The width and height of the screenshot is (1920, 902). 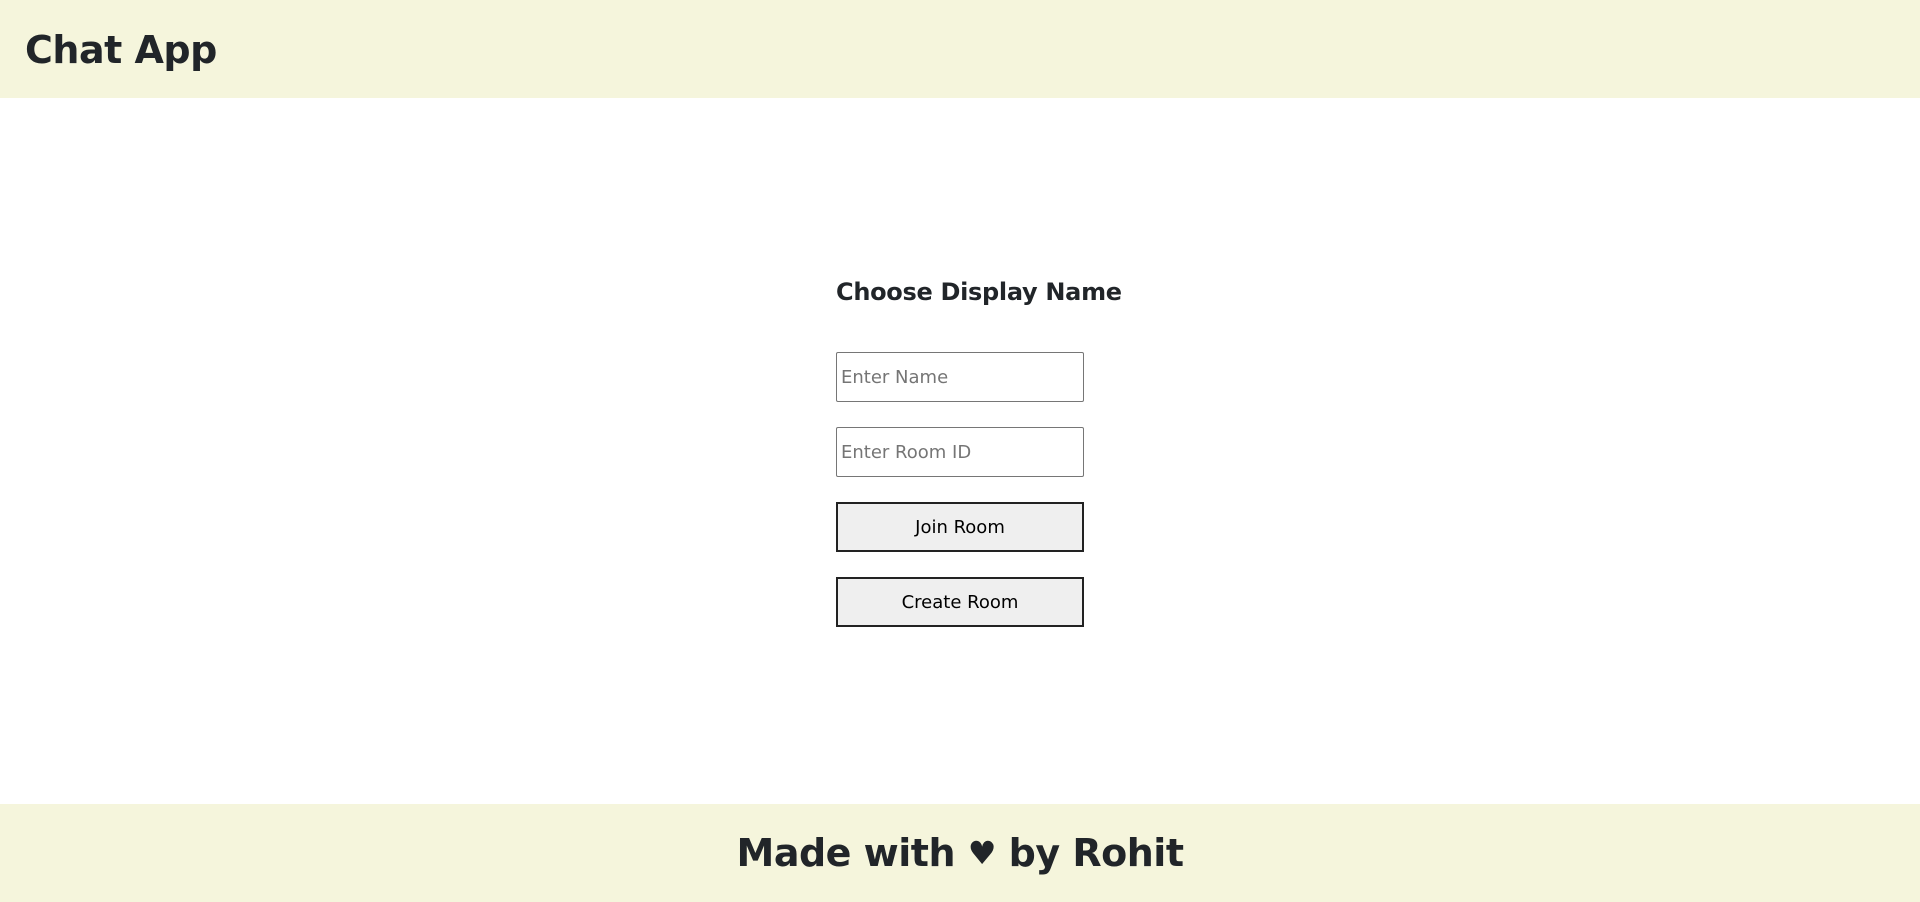 I want to click on join-room-button: Join Room, so click(x=960, y=527).